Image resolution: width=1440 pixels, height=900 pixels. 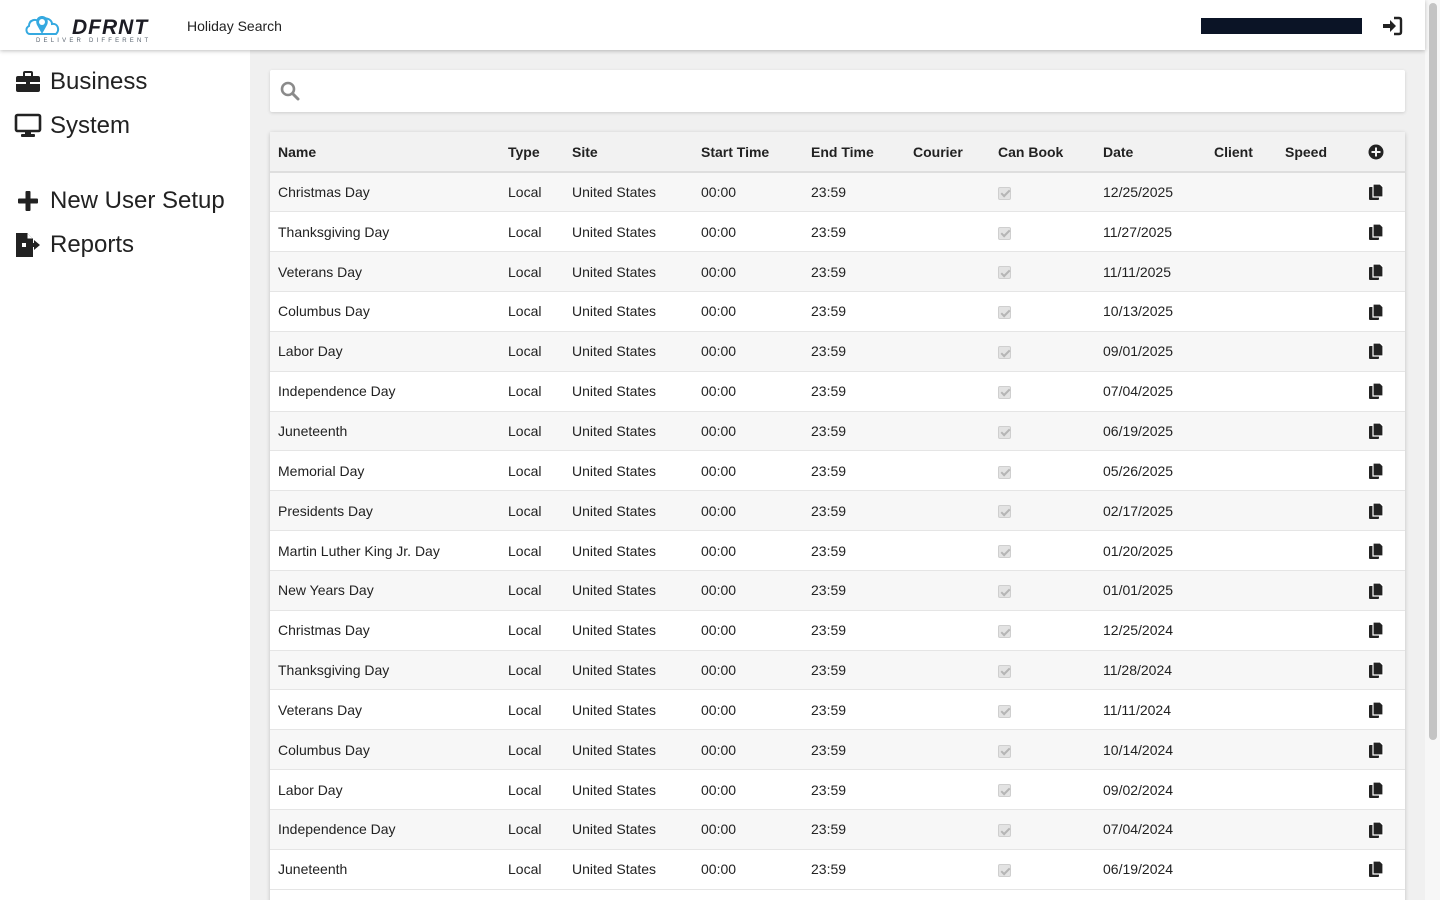 What do you see at coordinates (628, 152) in the screenshot?
I see `column-header-site: Site` at bounding box center [628, 152].